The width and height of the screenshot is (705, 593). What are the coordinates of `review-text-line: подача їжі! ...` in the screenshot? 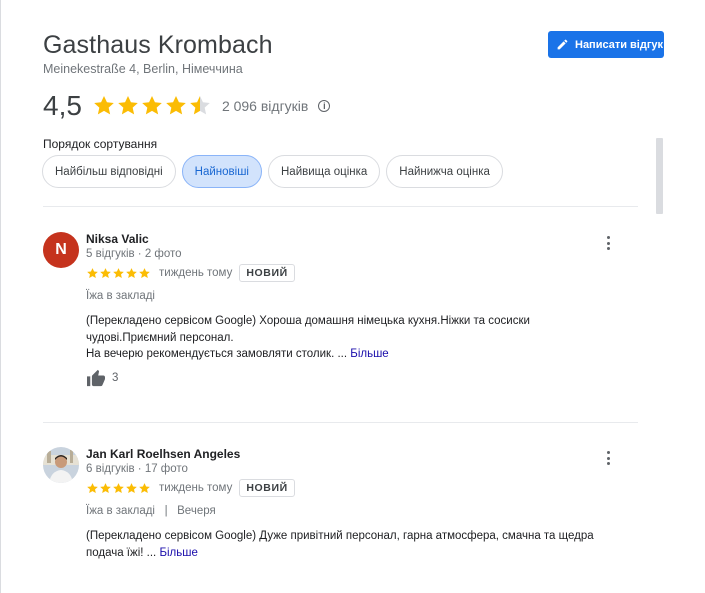 It's located at (121, 552).